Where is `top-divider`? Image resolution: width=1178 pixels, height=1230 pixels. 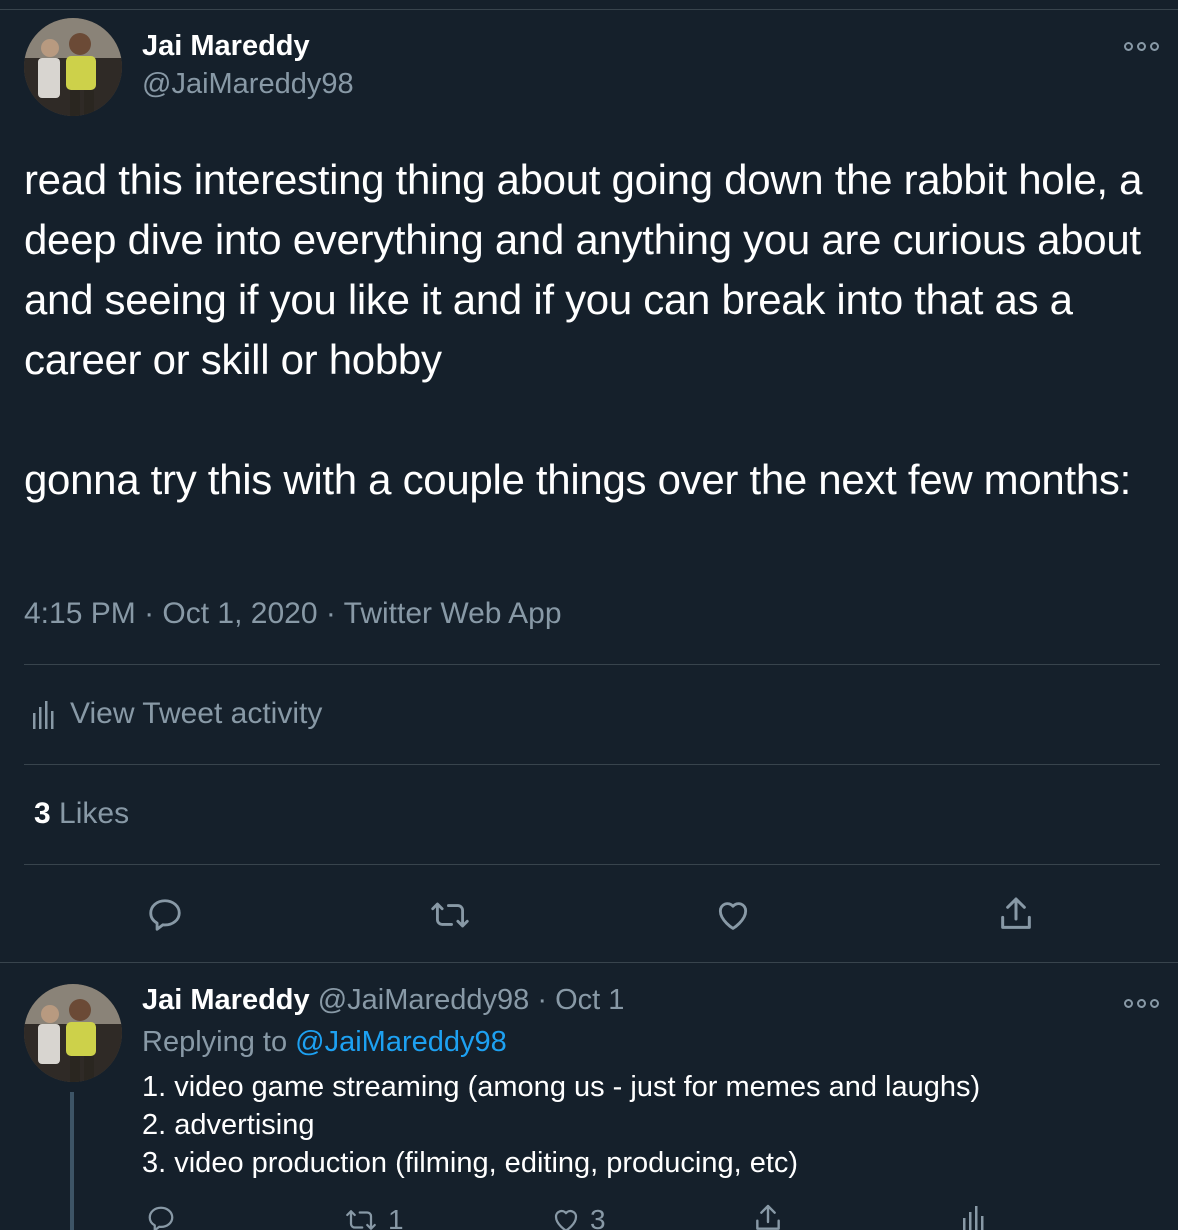
top-divider is located at coordinates (589, 9).